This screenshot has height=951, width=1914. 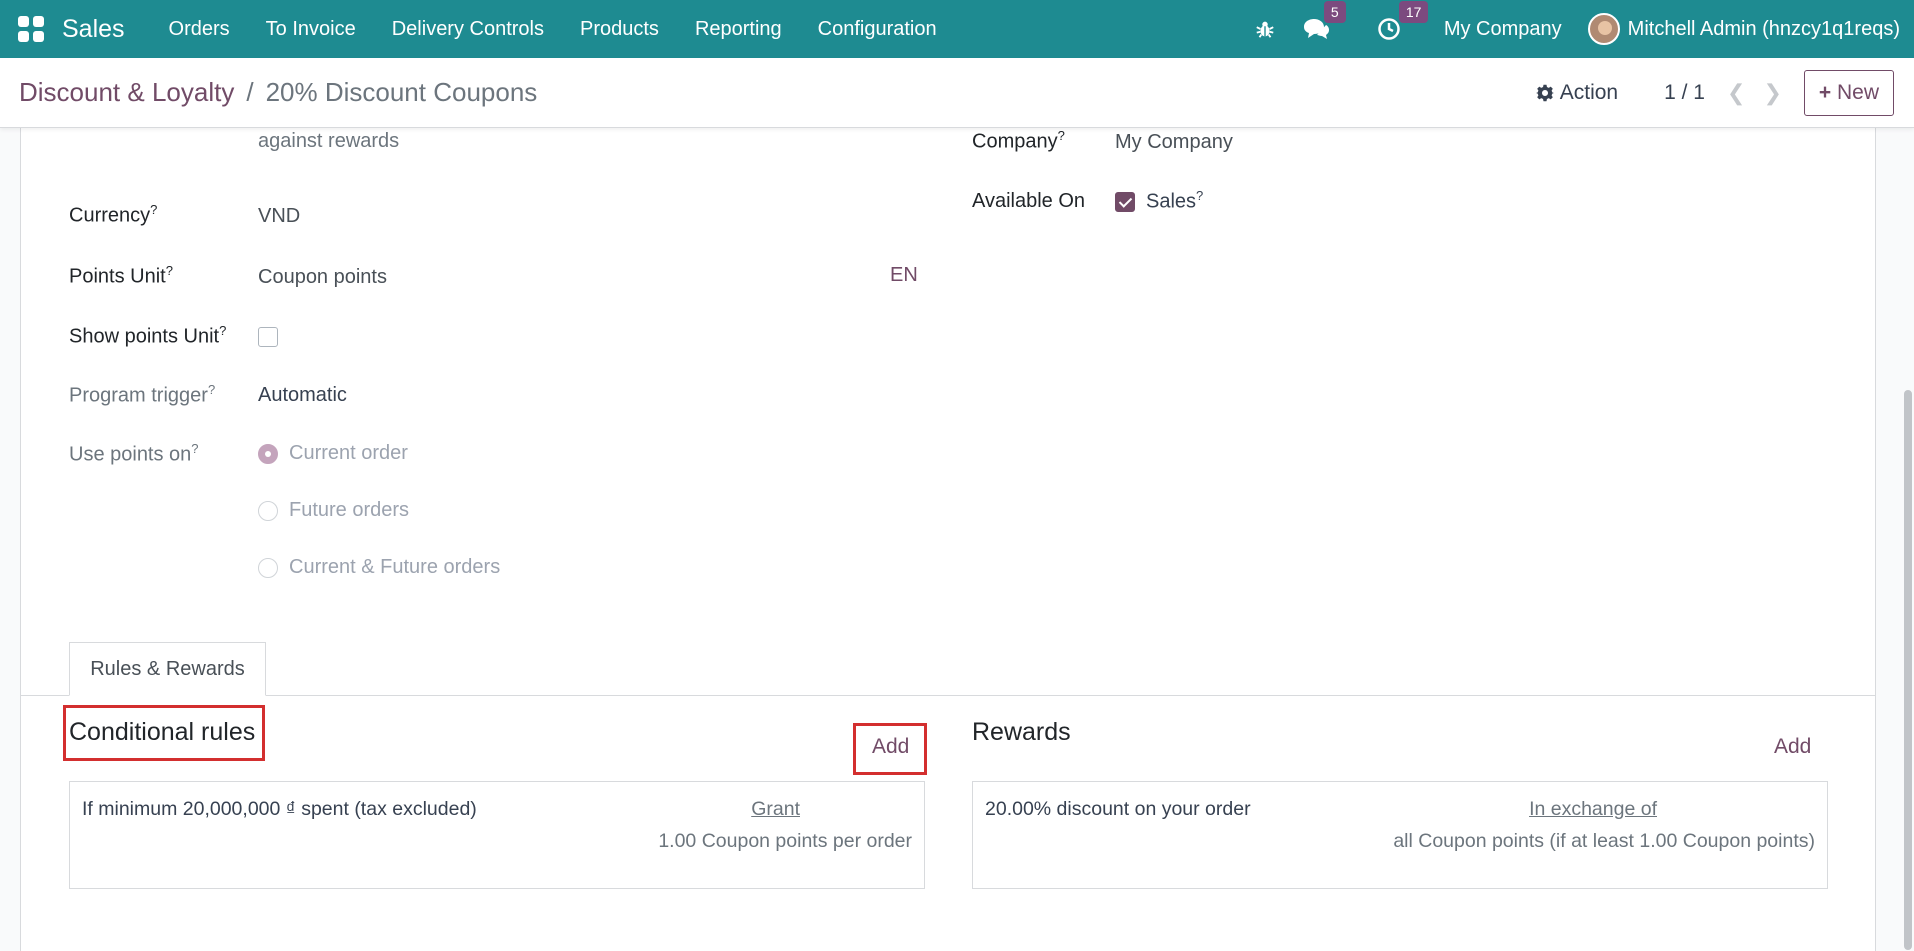 What do you see at coordinates (401, 92) in the screenshot?
I see `breadcrumb-current: 20% Discount Coupons` at bounding box center [401, 92].